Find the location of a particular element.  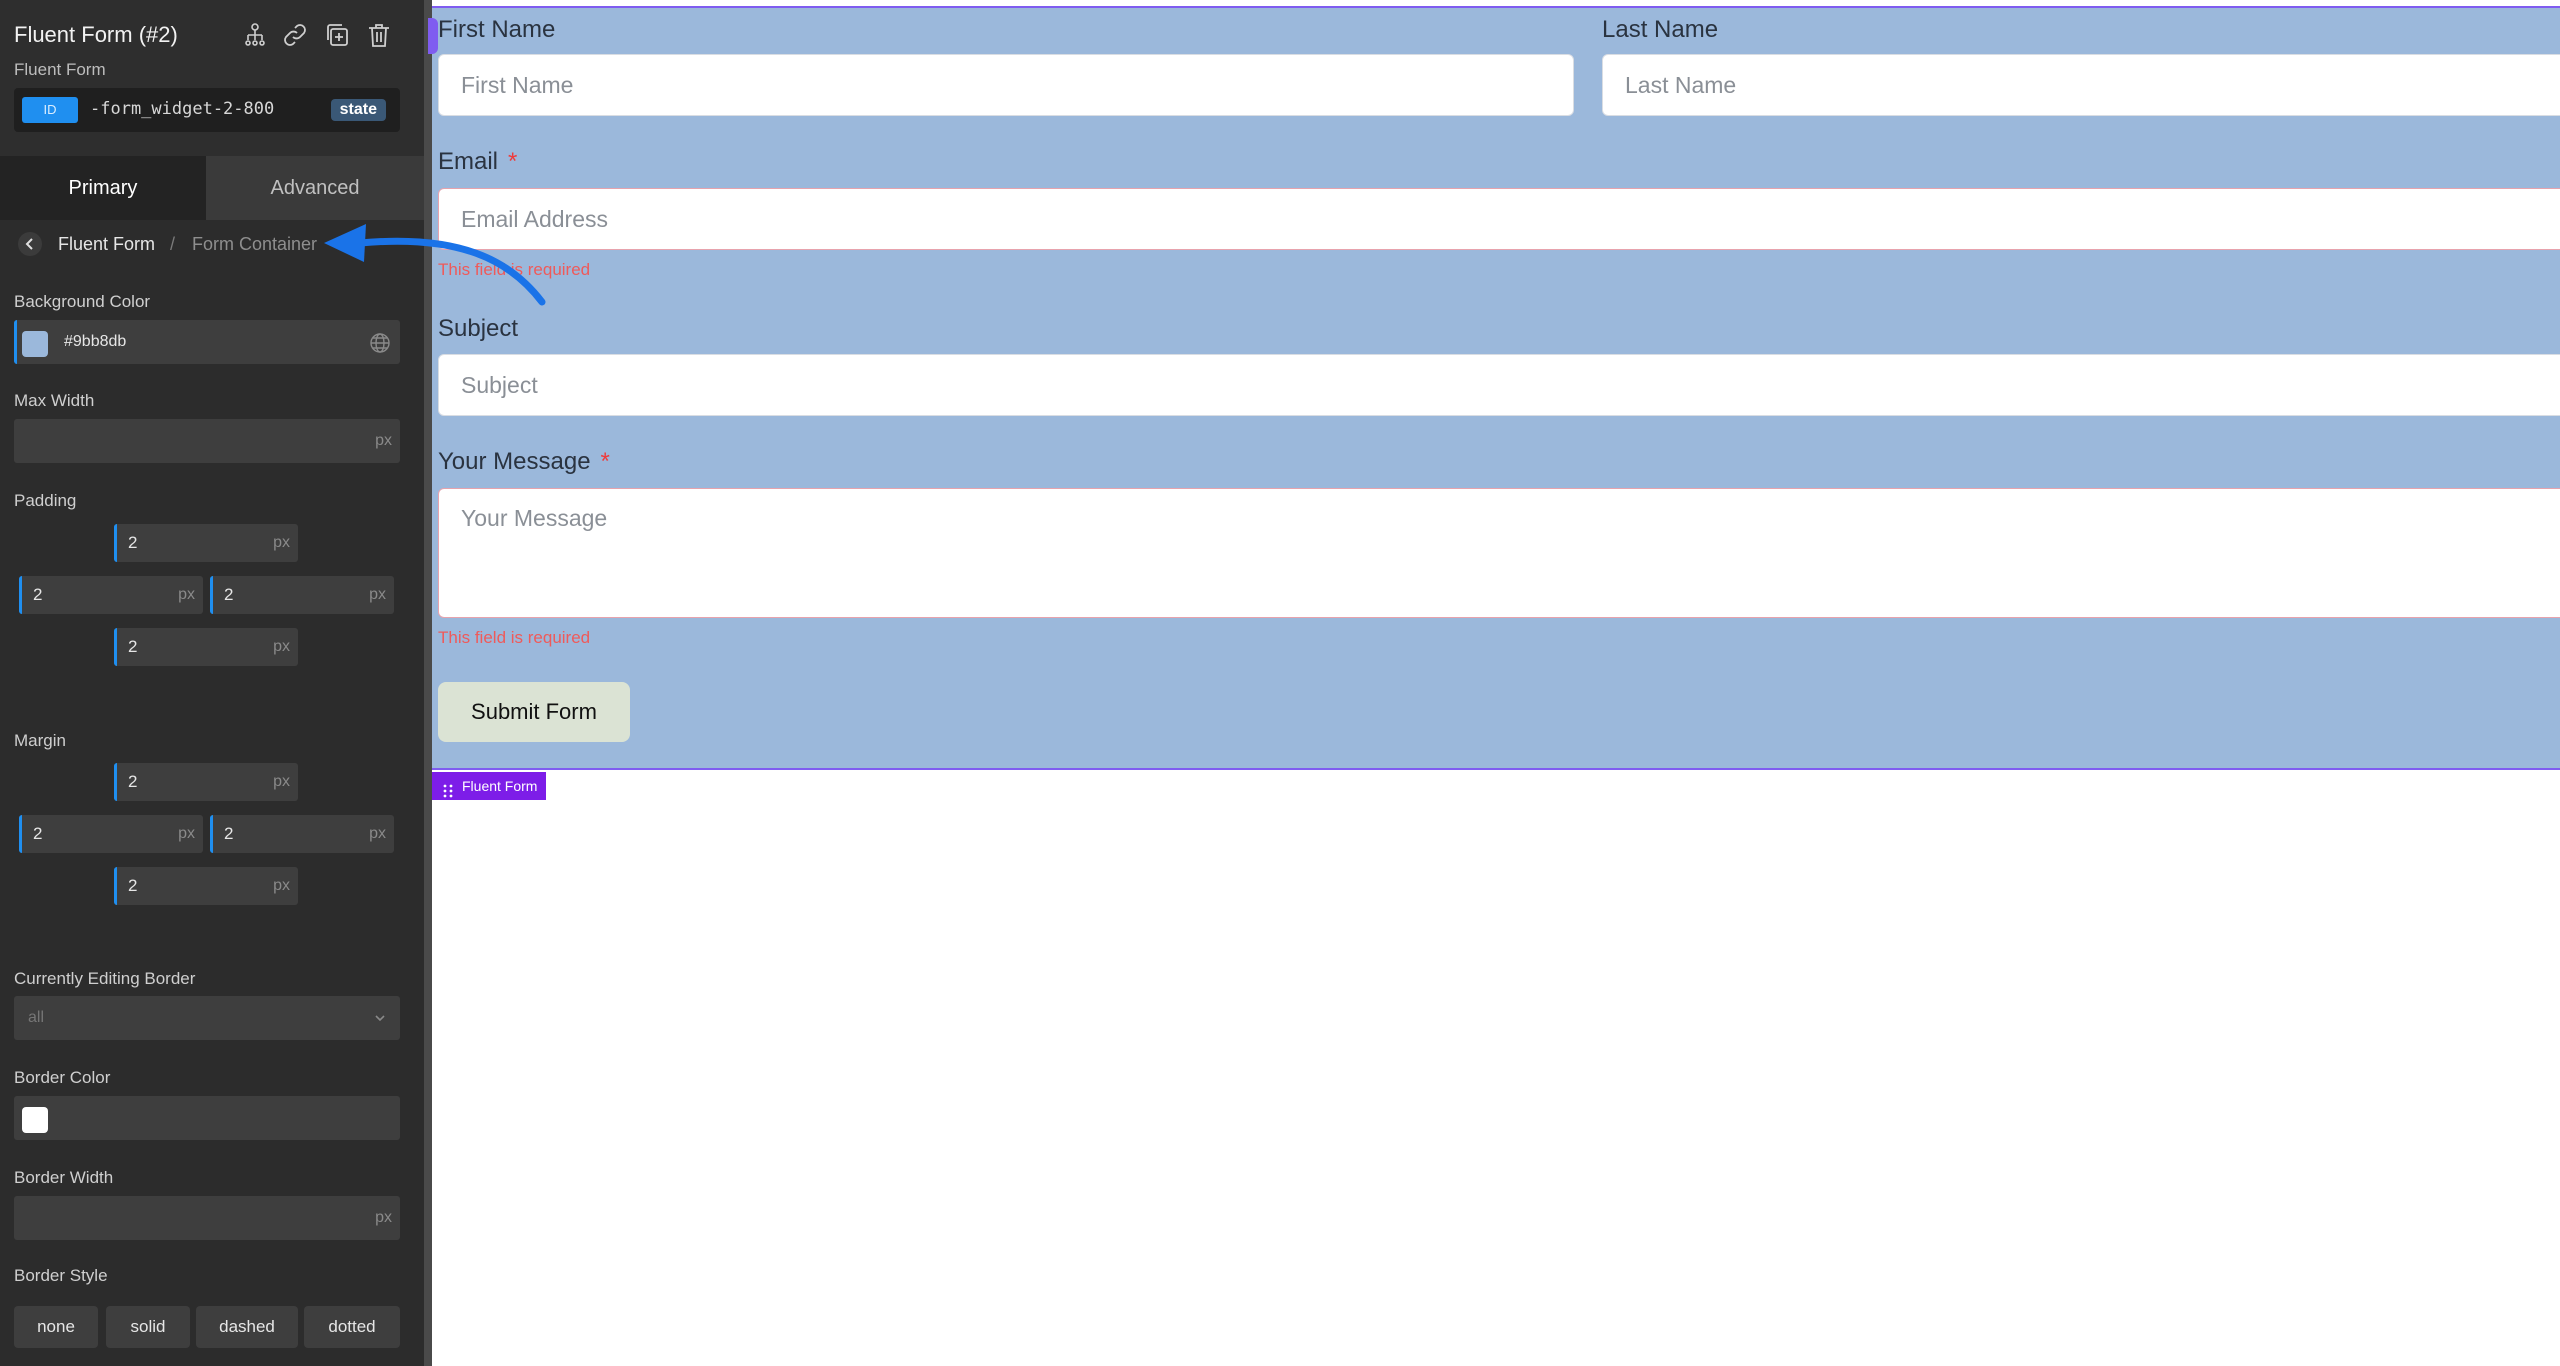

message-textarea: Your Message is located at coordinates (1499, 553).